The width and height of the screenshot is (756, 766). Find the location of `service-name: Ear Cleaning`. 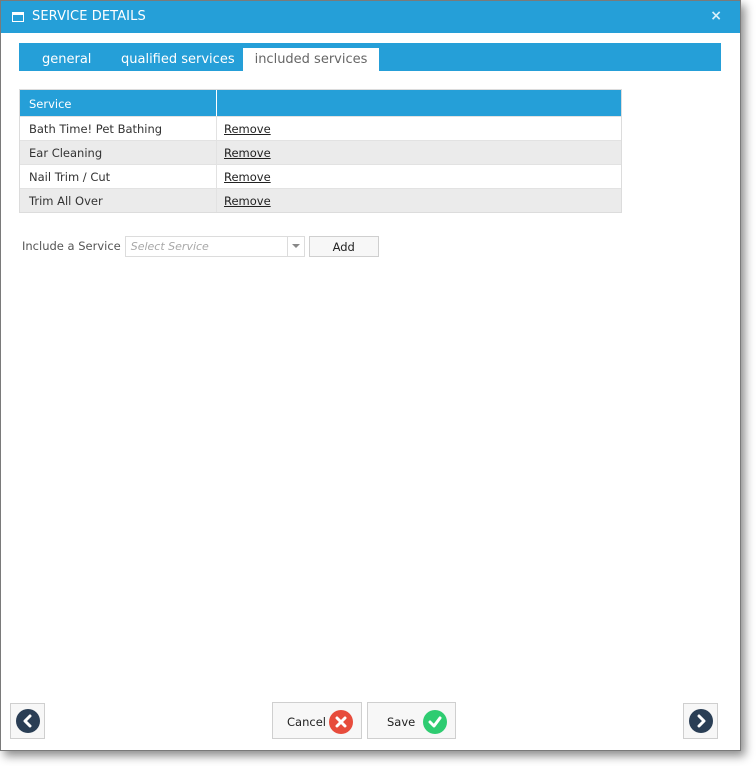

service-name: Ear Cleaning is located at coordinates (118, 152).